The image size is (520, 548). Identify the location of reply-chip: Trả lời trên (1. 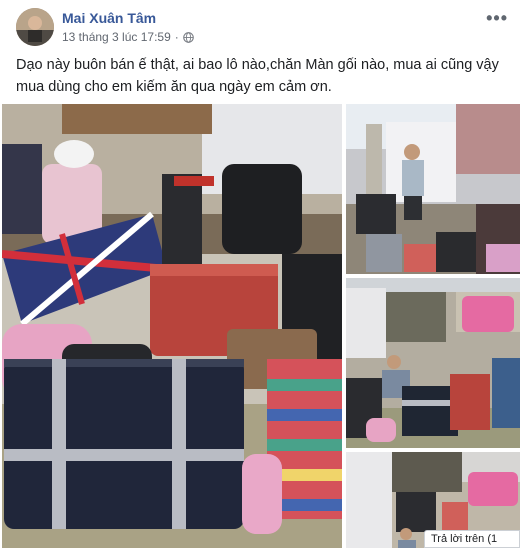
(472, 539).